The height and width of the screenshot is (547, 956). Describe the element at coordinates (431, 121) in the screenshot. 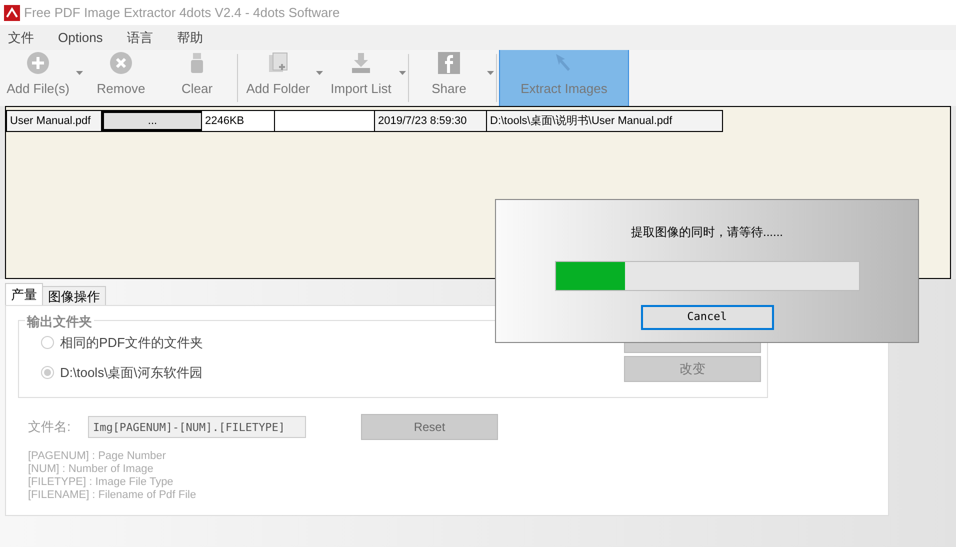

I see `table-cell: 2019/7/23 8:59:30` at that location.